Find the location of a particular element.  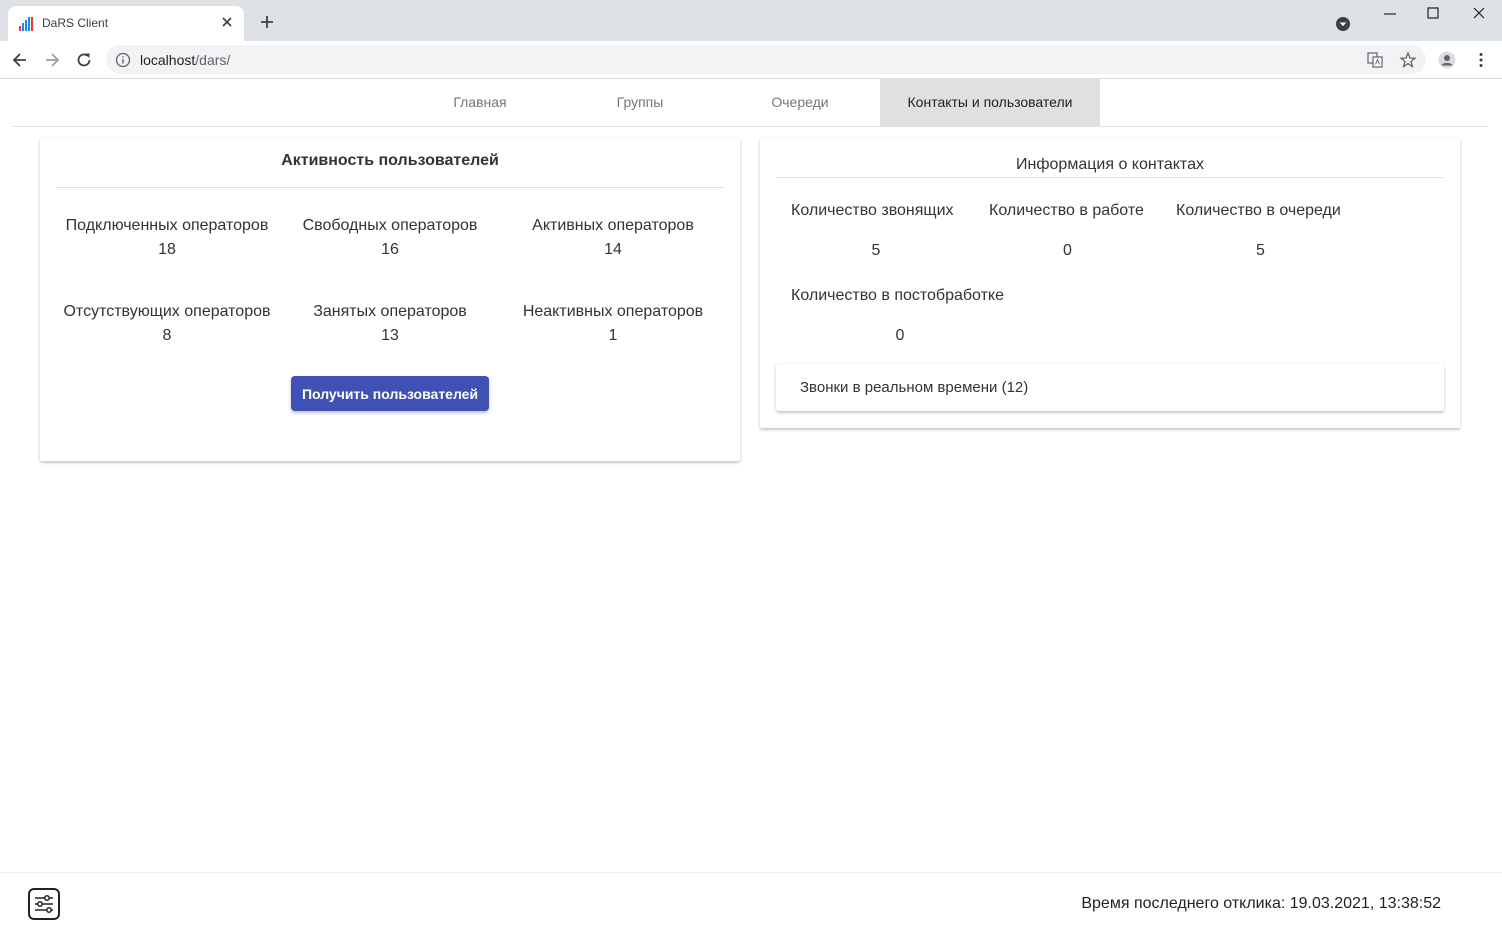

settings-sliders-icon is located at coordinates (44, 904).